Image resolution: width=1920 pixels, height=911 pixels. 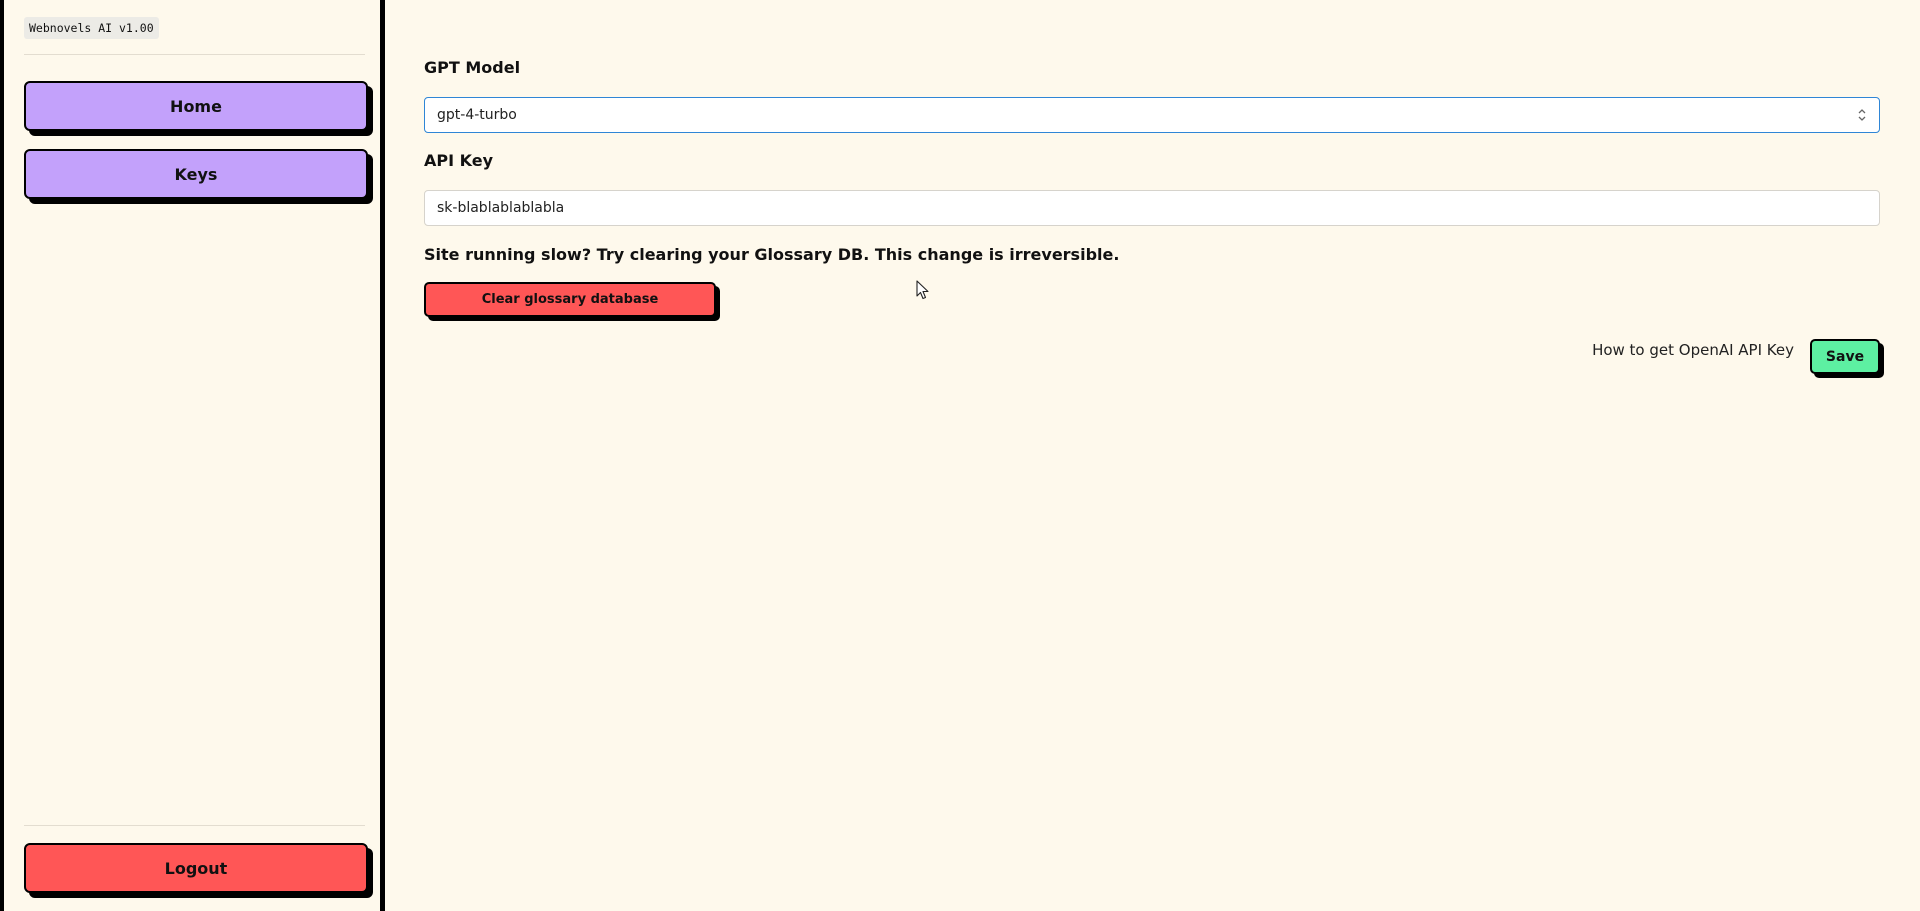 I want to click on gpt-model-select: gpt-4-turbo, so click(x=1152, y=115).